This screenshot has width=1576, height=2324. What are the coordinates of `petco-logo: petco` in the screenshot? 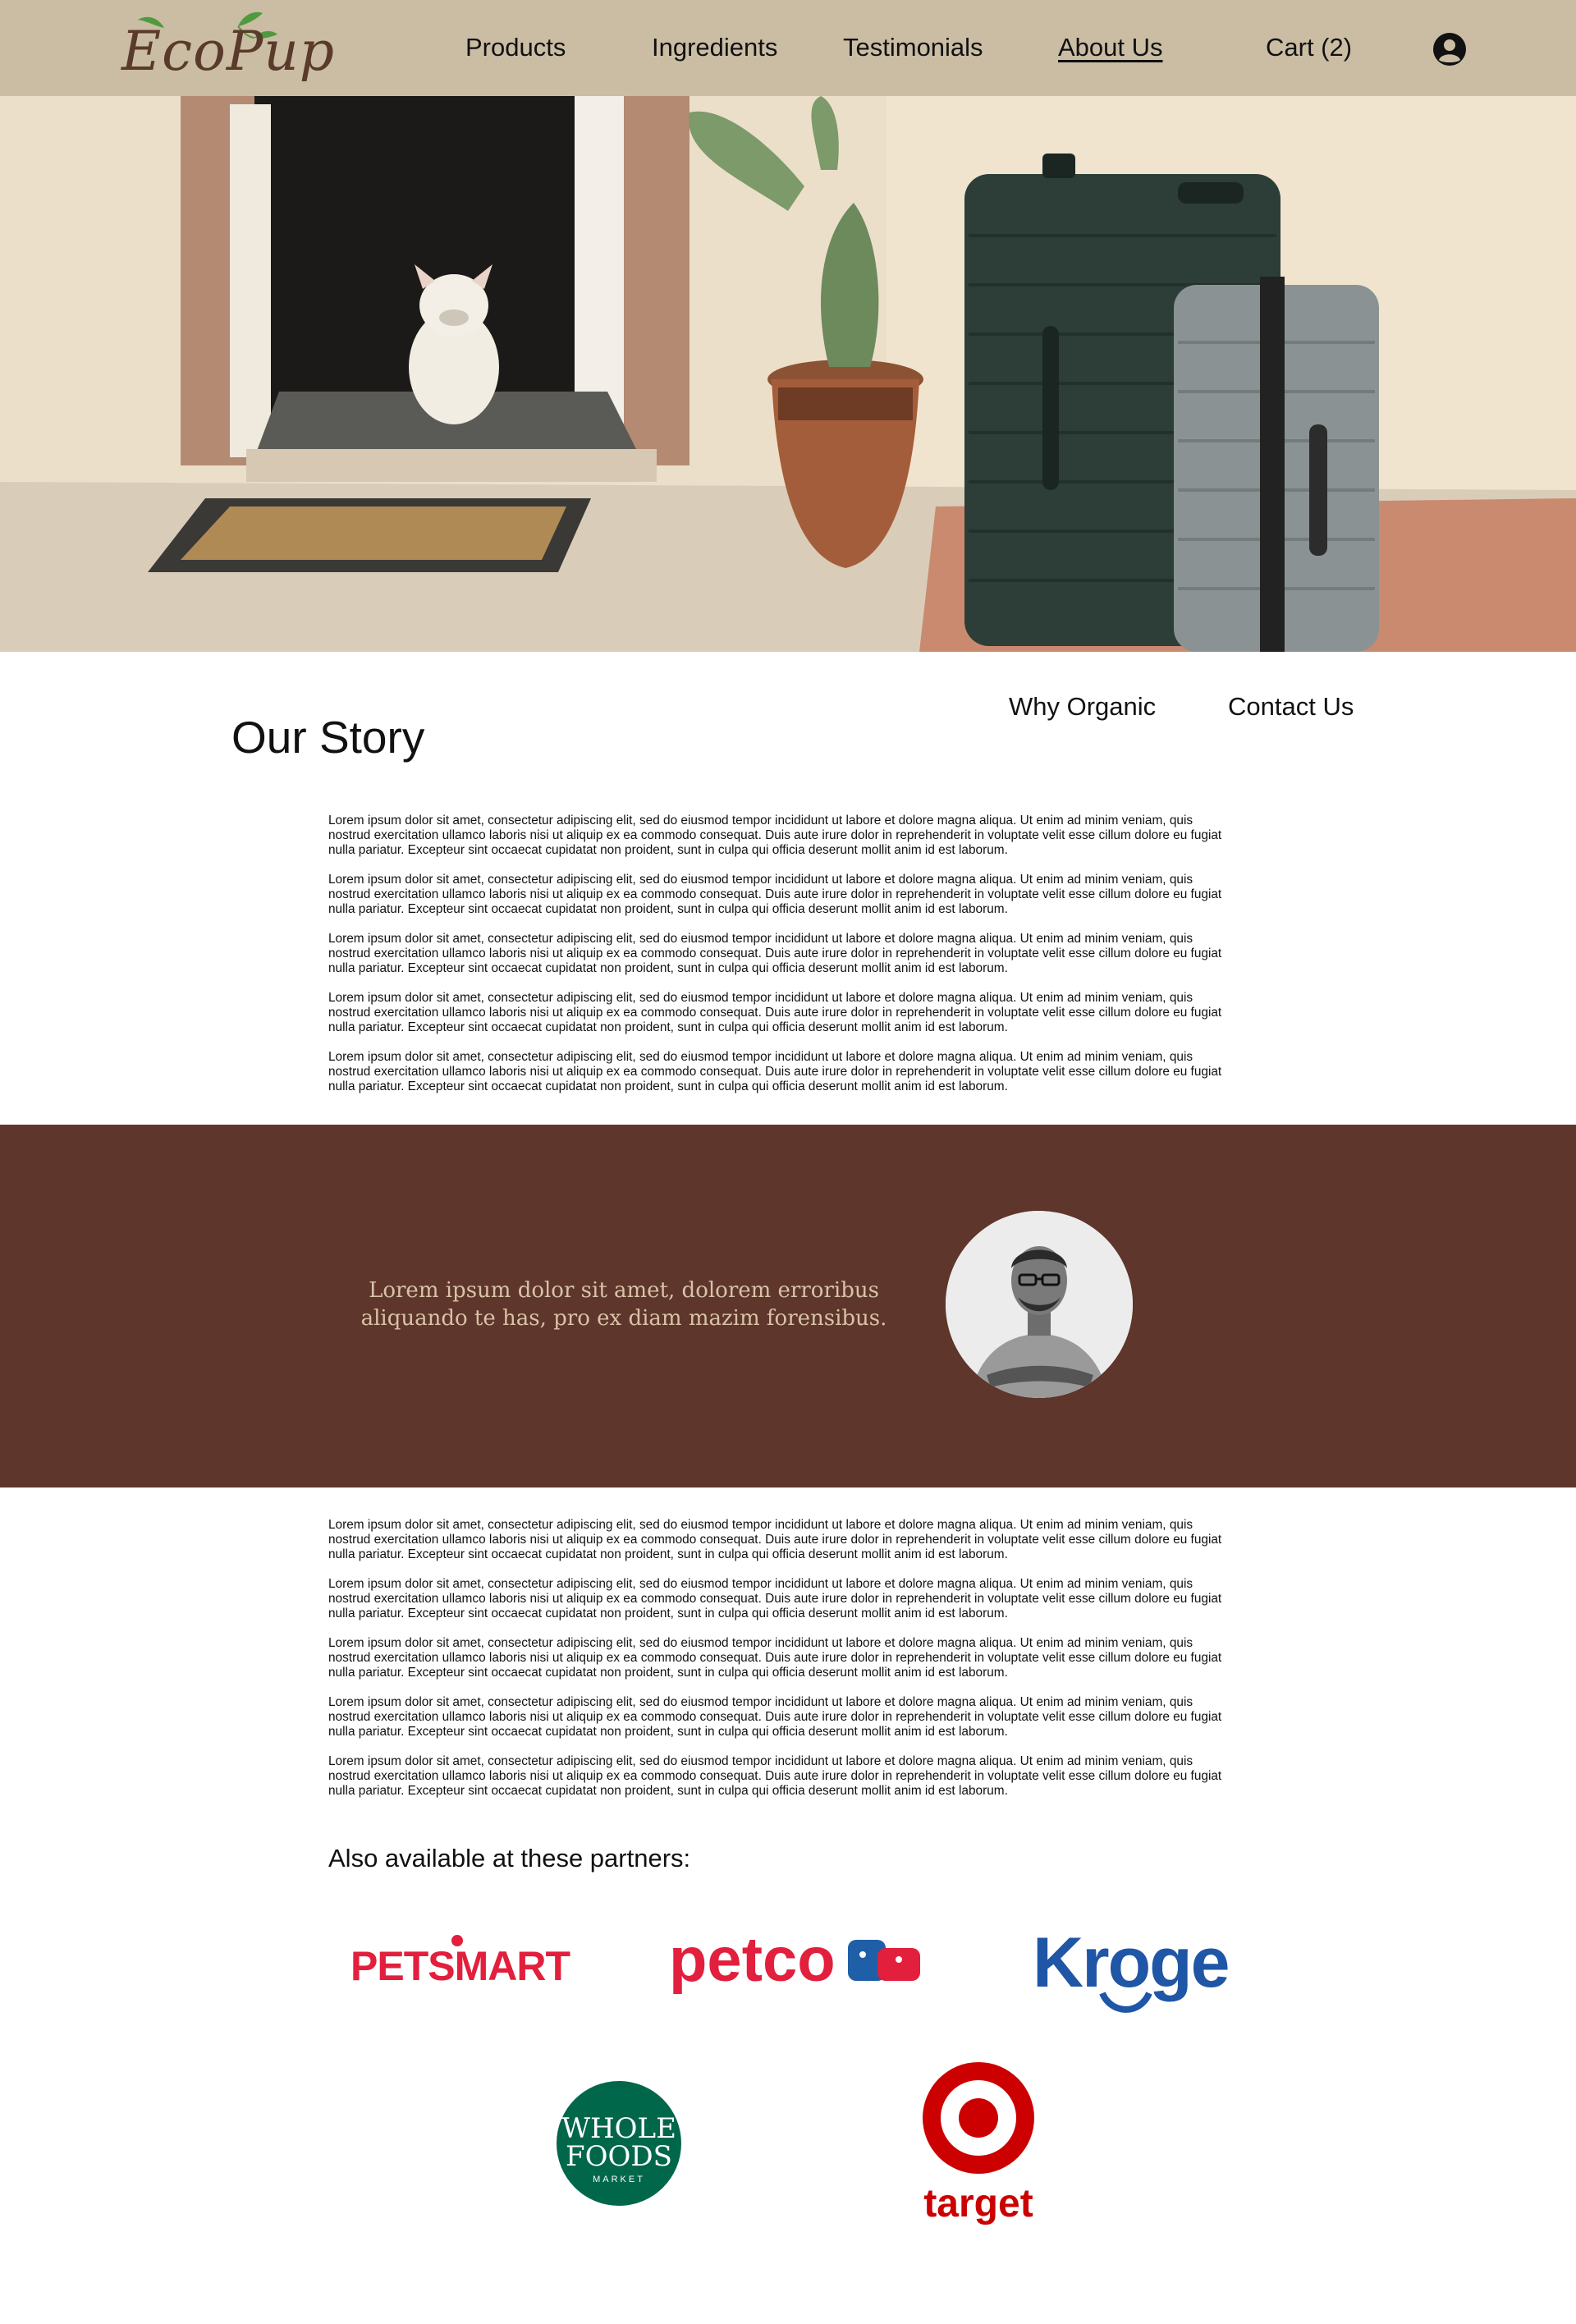 It's located at (801, 1962).